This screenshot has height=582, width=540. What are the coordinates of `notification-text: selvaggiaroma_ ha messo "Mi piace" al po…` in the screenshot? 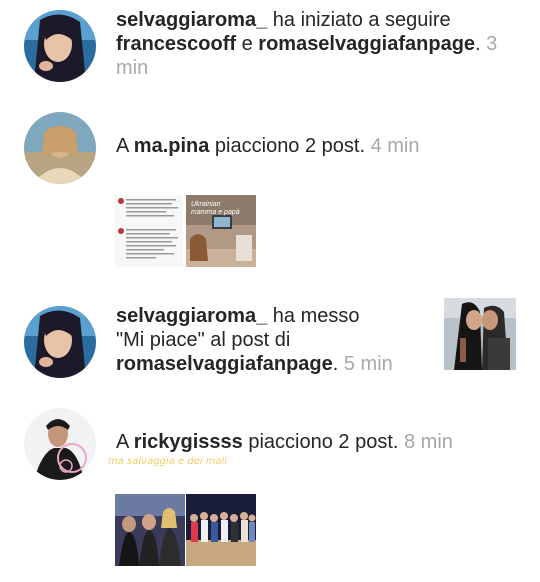 It's located at (276, 340).